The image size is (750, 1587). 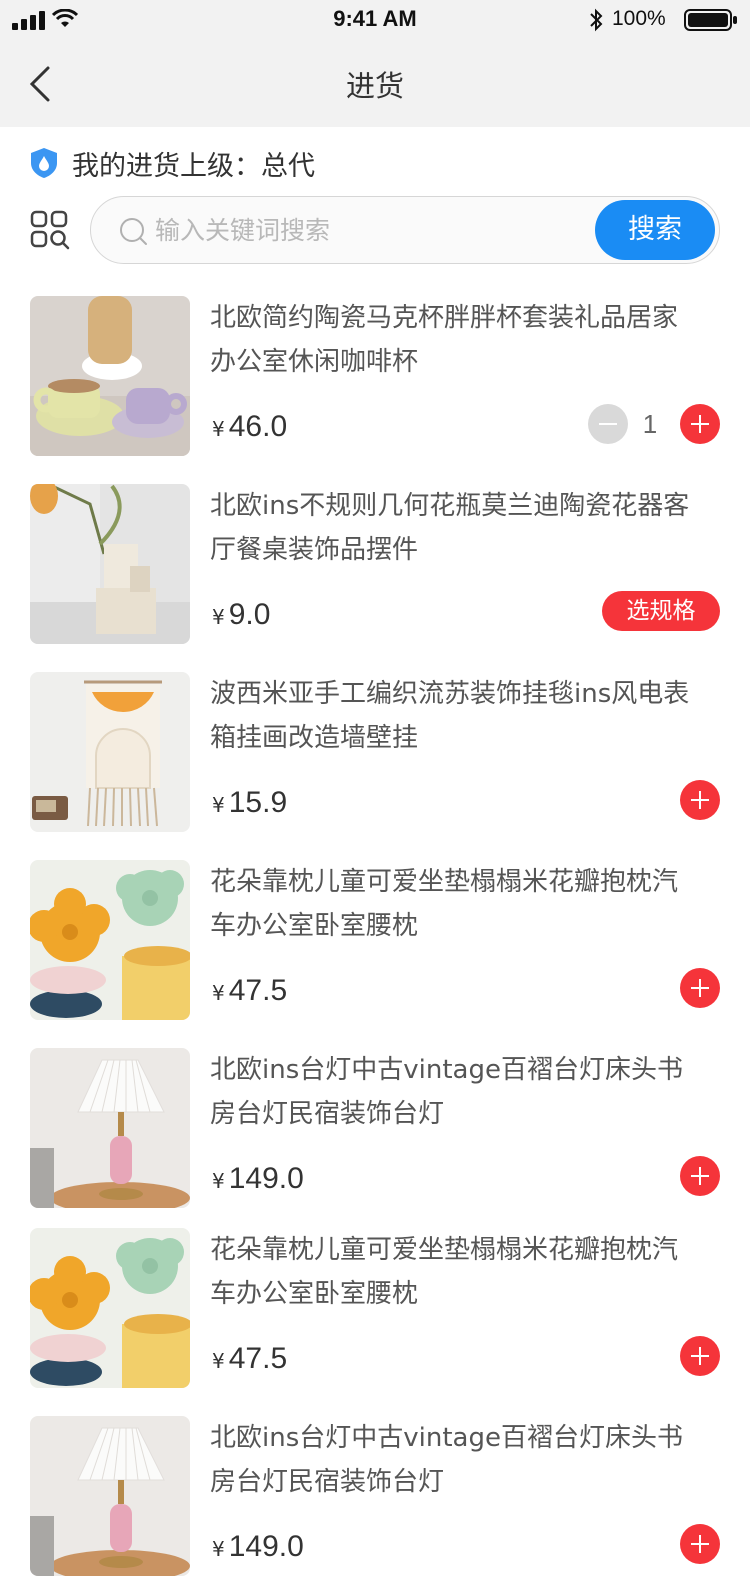 I want to click on shield-icon, so click(x=44, y=163).